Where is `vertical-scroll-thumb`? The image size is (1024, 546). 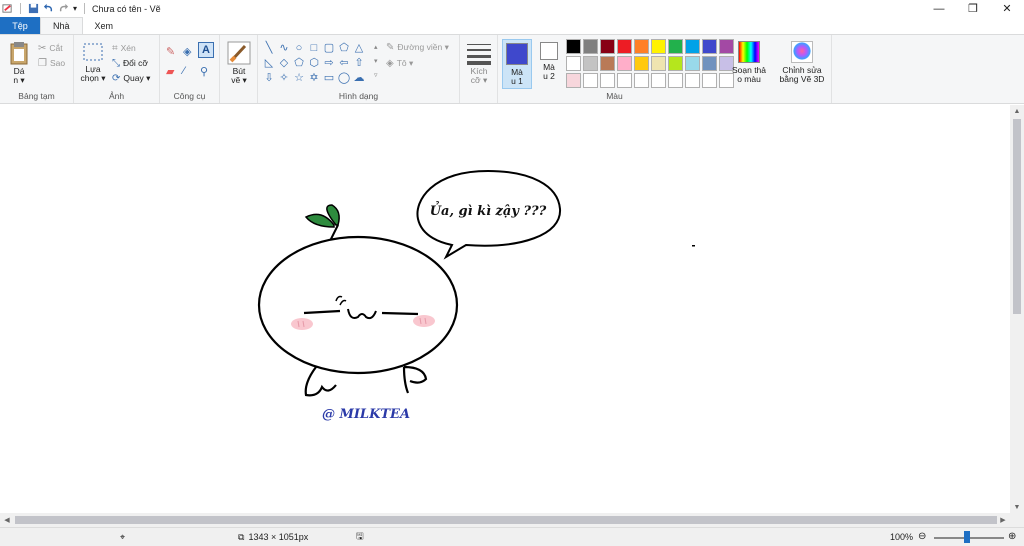 vertical-scroll-thumb is located at coordinates (1017, 216).